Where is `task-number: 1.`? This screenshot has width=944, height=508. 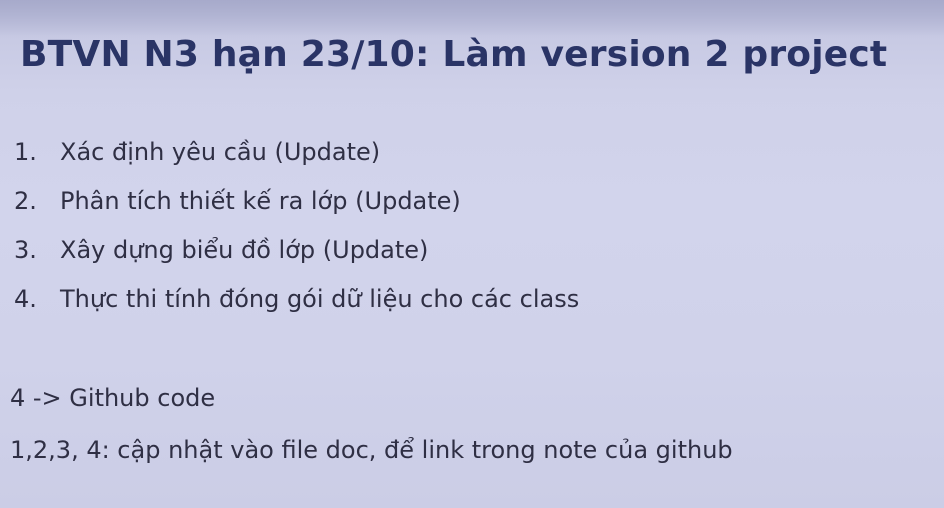
task-number: 1. is located at coordinates (25, 152).